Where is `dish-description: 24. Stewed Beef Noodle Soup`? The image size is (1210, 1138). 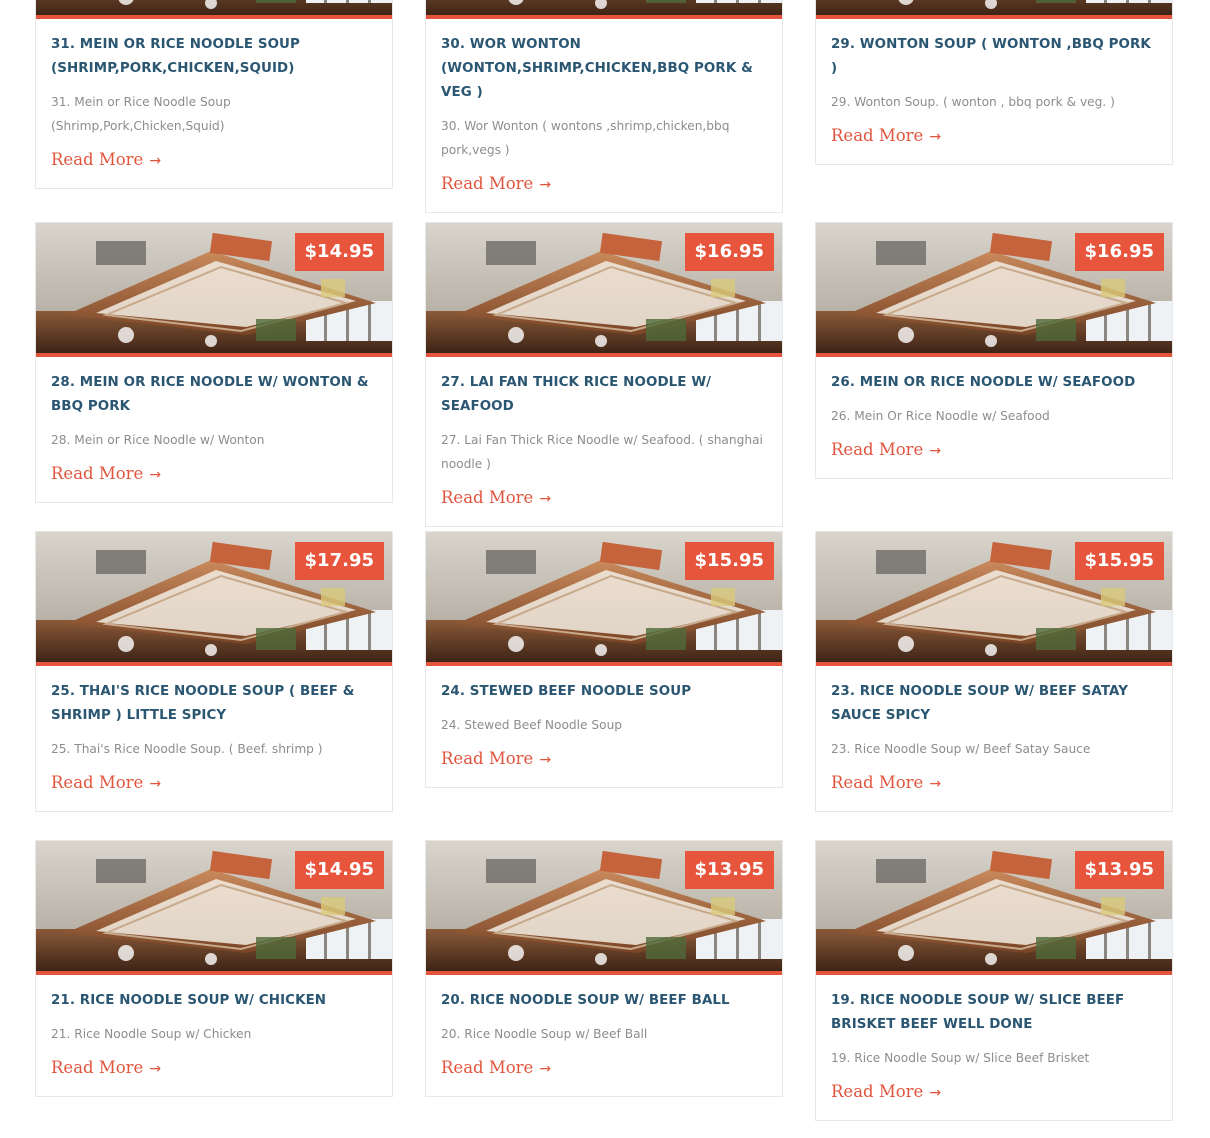
dish-description: 24. Stewed Beef Noodle Soup is located at coordinates (532, 725).